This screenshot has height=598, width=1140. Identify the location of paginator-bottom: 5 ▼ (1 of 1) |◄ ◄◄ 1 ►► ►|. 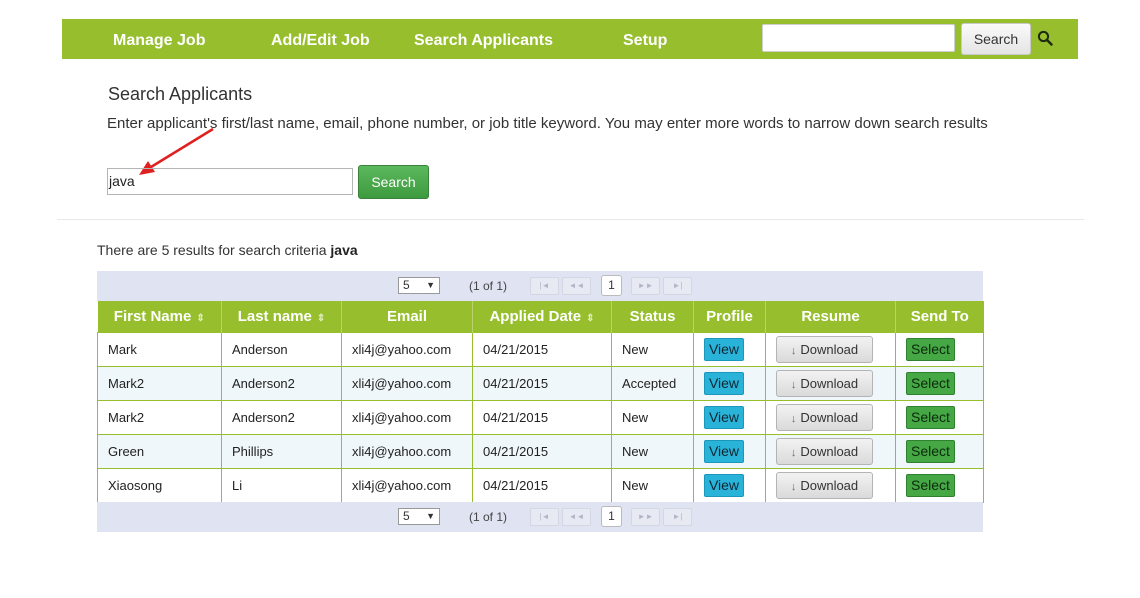
(540, 517).